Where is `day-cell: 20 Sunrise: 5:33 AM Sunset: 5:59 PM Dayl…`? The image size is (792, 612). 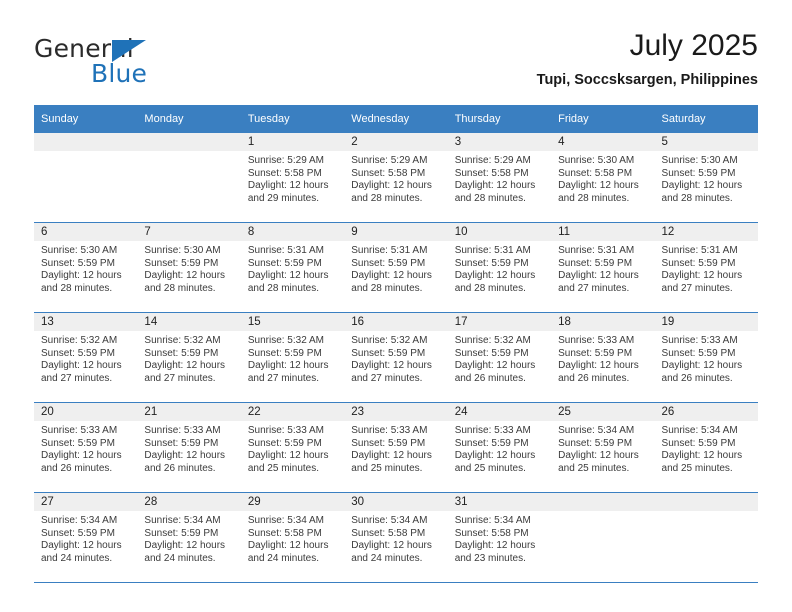 day-cell: 20 Sunrise: 5:33 AM Sunset: 5:59 PM Dayl… is located at coordinates (86, 447).